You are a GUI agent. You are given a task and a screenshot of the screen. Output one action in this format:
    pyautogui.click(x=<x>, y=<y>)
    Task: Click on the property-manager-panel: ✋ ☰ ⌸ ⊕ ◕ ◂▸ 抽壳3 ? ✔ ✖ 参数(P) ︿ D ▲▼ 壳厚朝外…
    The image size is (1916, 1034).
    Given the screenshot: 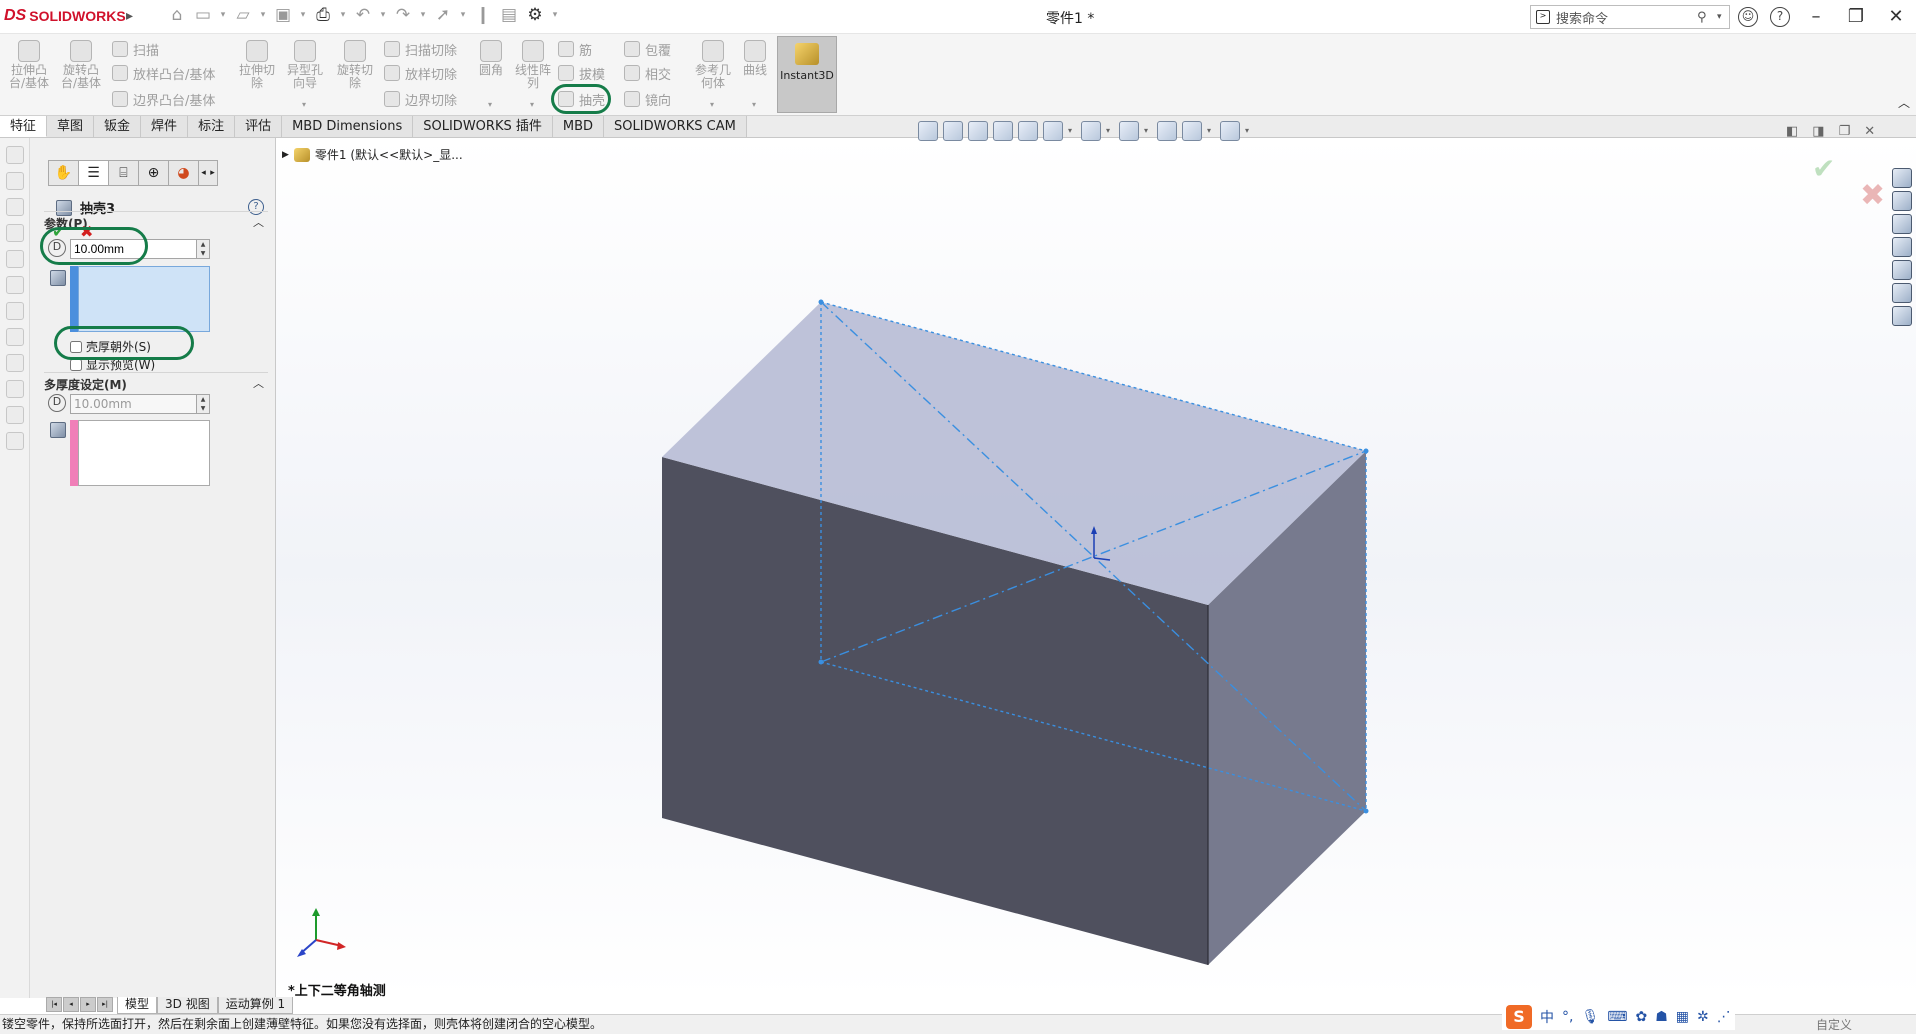 What is the action you would take?
    pyautogui.click(x=153, y=568)
    